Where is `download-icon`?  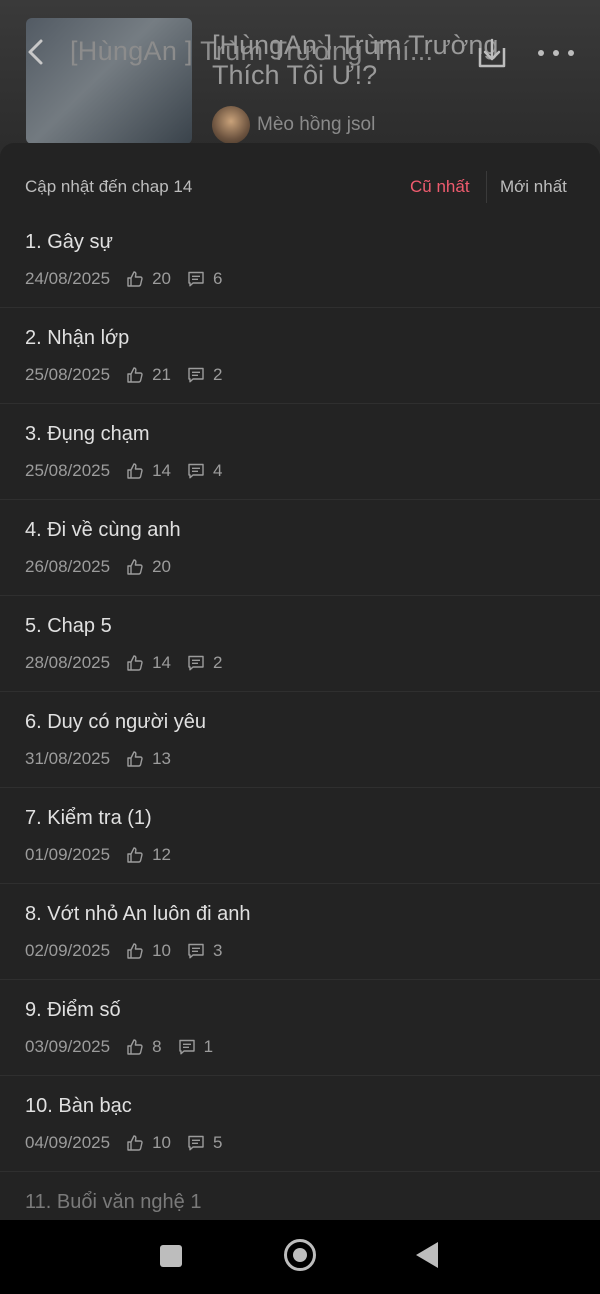 download-icon is located at coordinates (492, 53).